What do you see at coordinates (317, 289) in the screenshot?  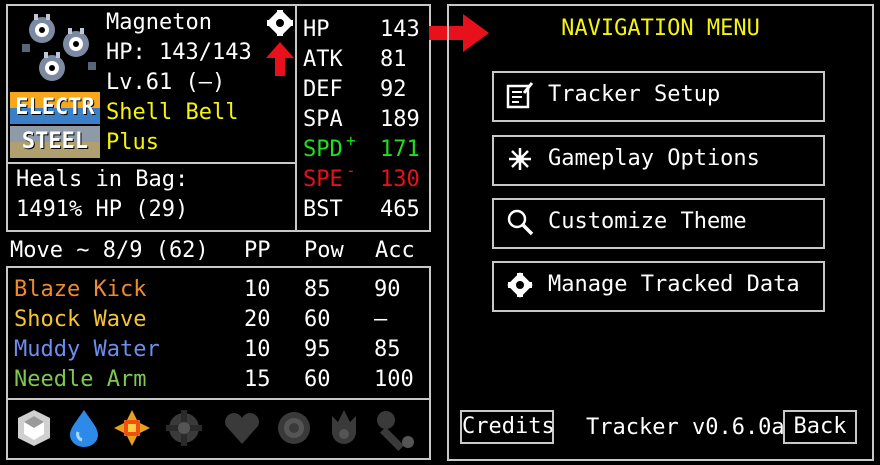 I see `move-pow: 85` at bounding box center [317, 289].